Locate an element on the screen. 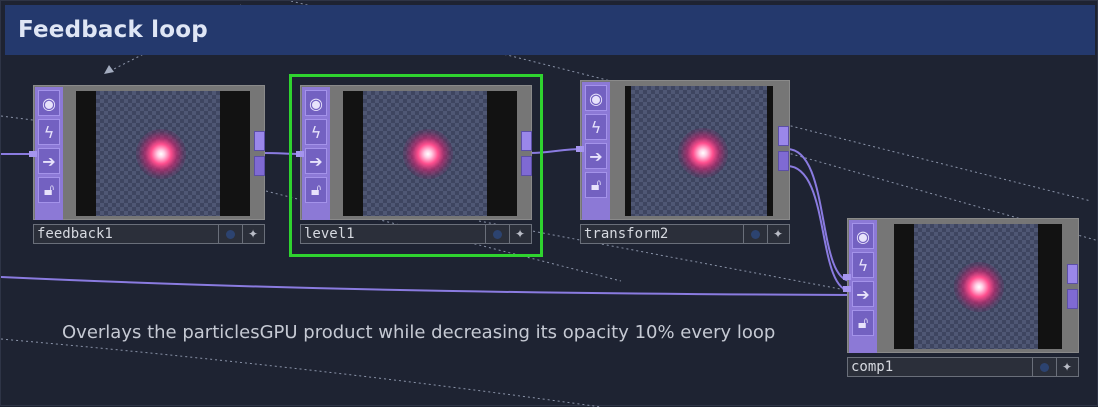 The height and width of the screenshot is (407, 1098). node-name-field: comp1 is located at coordinates (940, 367).